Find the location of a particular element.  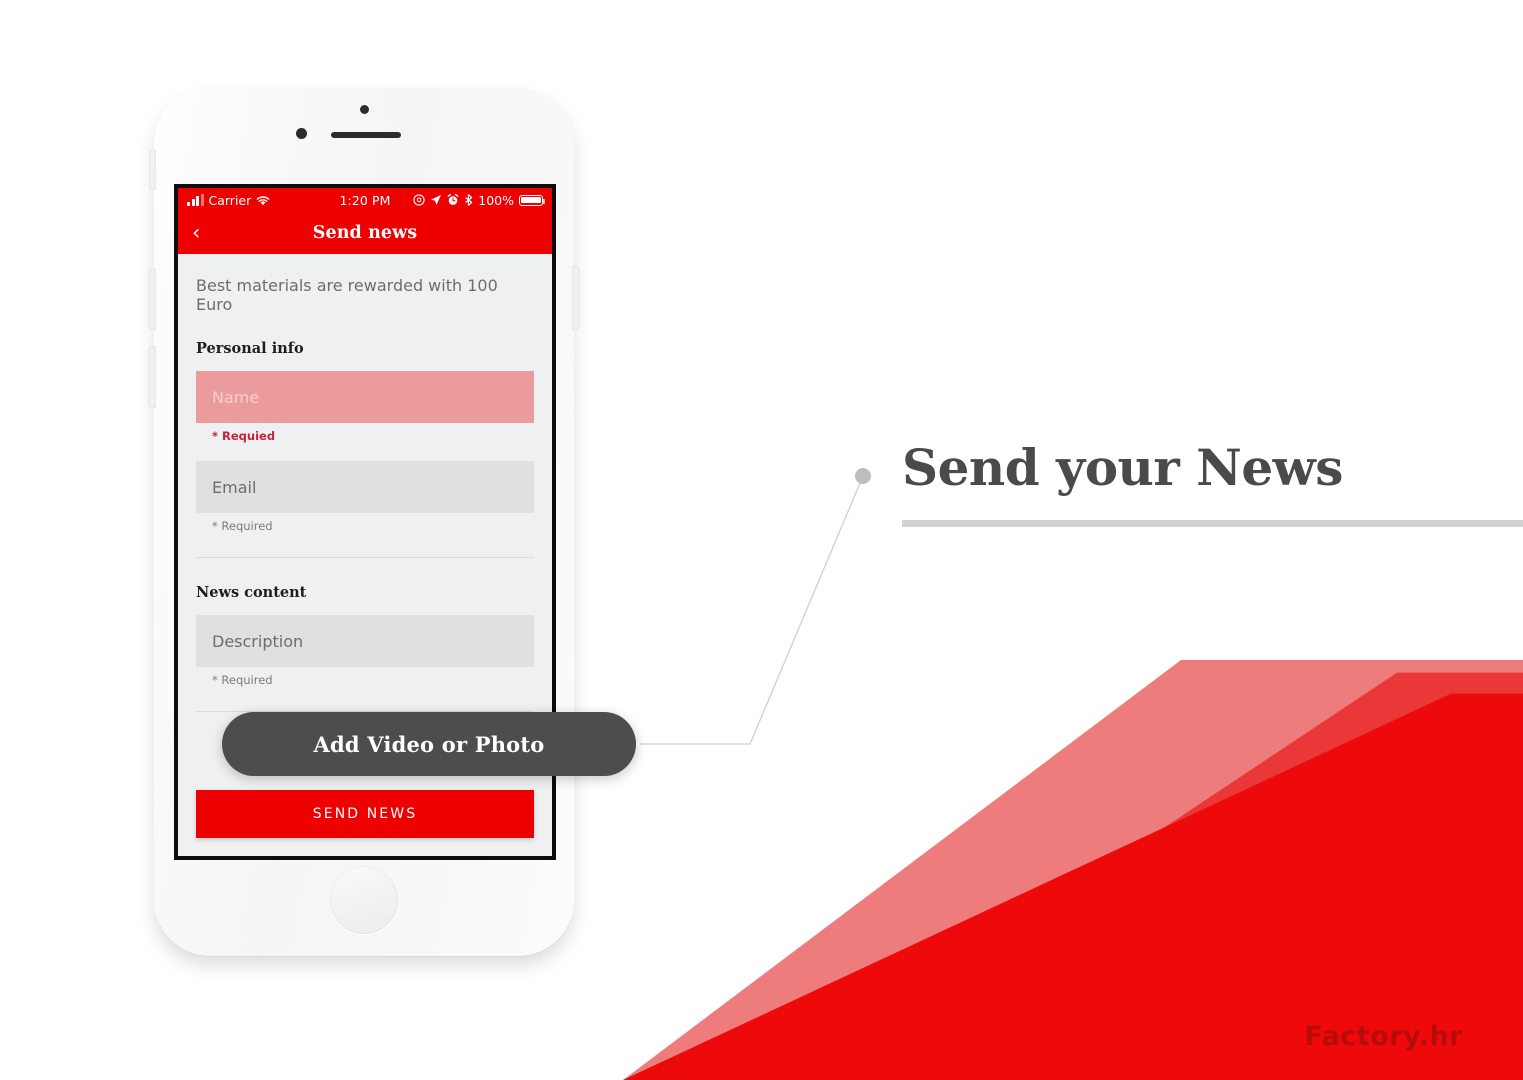

description-input: Description is located at coordinates (365, 641).